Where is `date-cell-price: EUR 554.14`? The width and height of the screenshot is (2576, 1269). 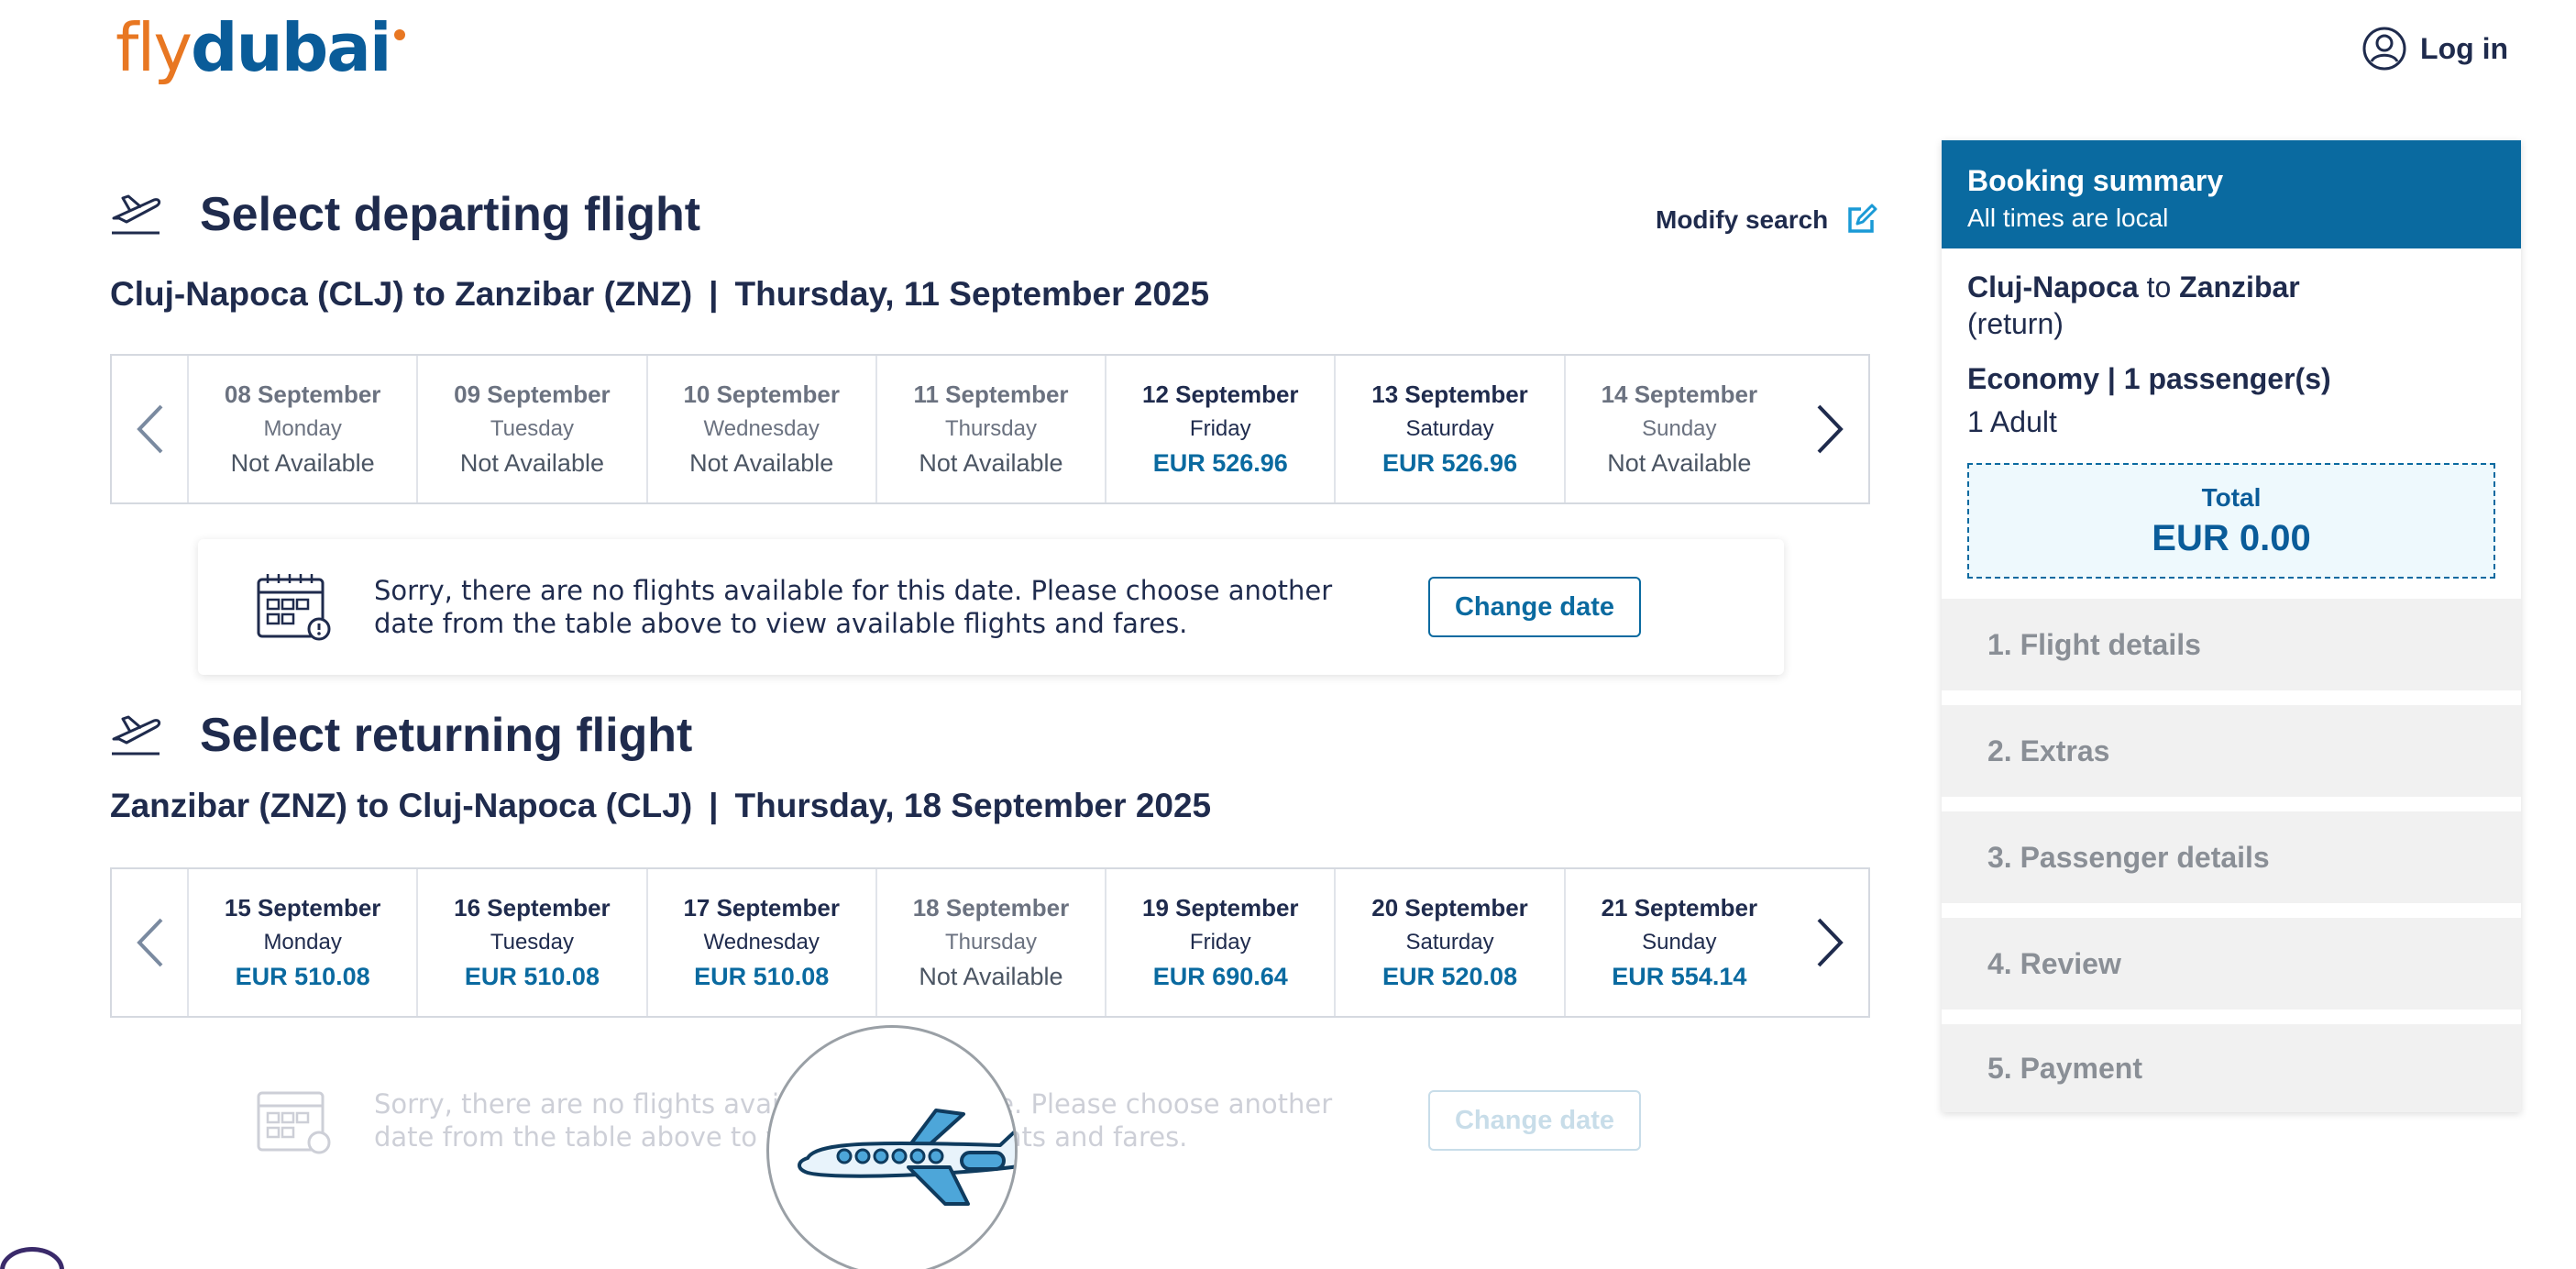 date-cell-price: EUR 554.14 is located at coordinates (1679, 976).